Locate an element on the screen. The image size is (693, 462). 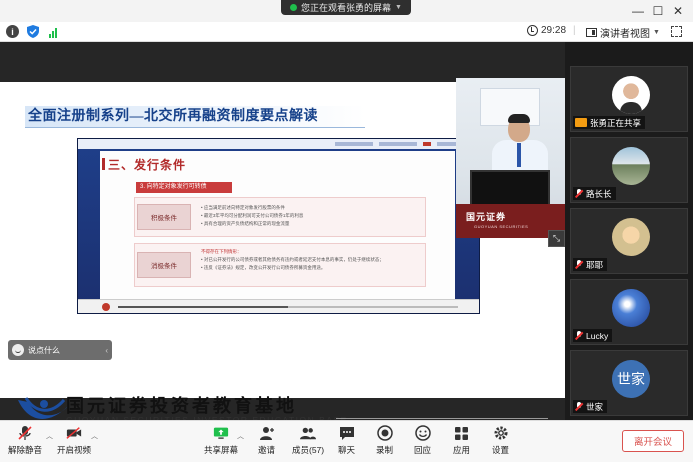
embedded-player-bar is located at coordinates (278, 306).